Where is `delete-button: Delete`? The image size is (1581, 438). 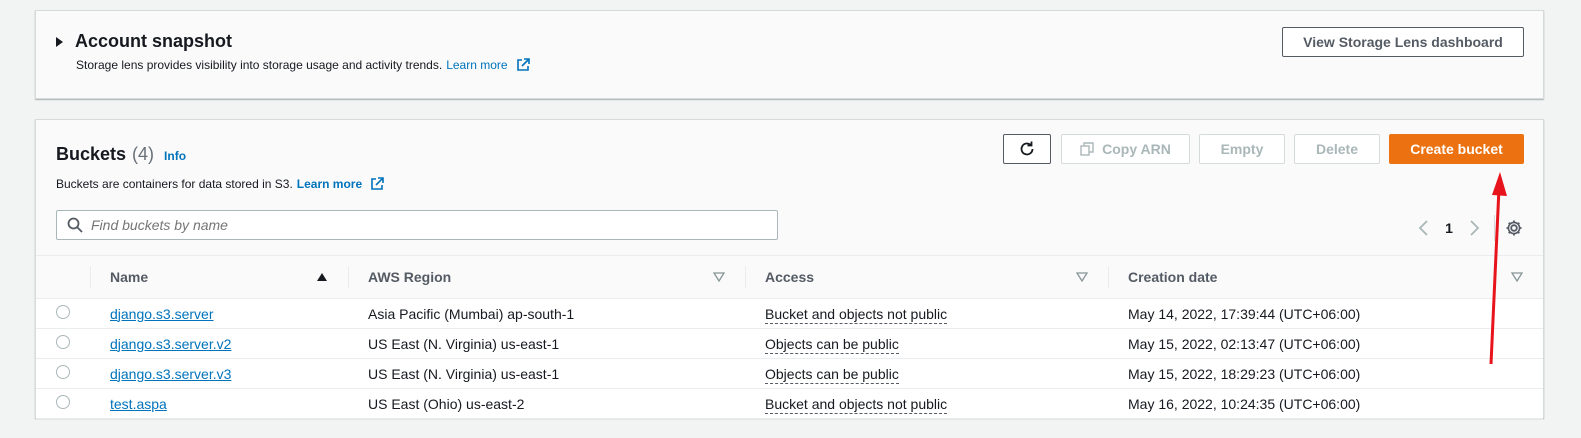 delete-button: Delete is located at coordinates (1337, 149).